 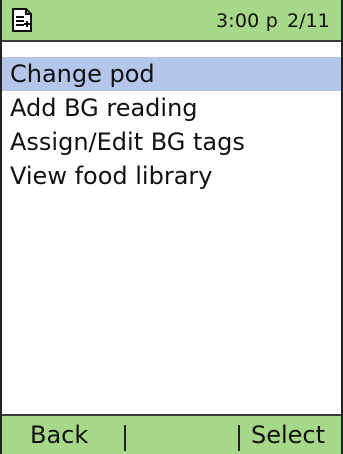 I want to click on status-bar: 3:00 p 2/11, so click(x=171, y=21).